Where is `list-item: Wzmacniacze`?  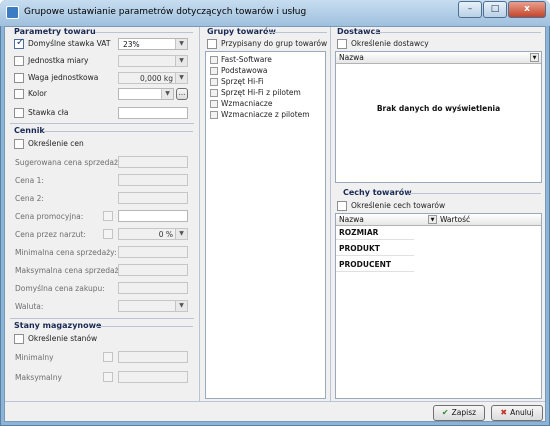
list-item: Wzmacniacze is located at coordinates (241, 104).